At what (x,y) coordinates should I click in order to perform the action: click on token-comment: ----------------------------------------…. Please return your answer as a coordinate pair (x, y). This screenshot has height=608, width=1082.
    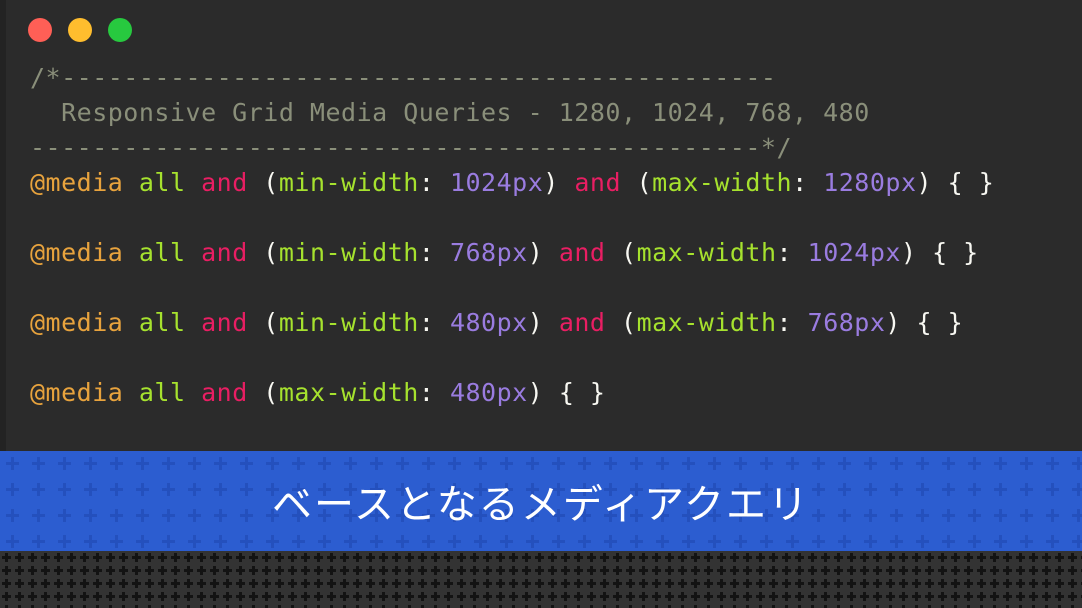
    Looking at the image, I should click on (411, 147).